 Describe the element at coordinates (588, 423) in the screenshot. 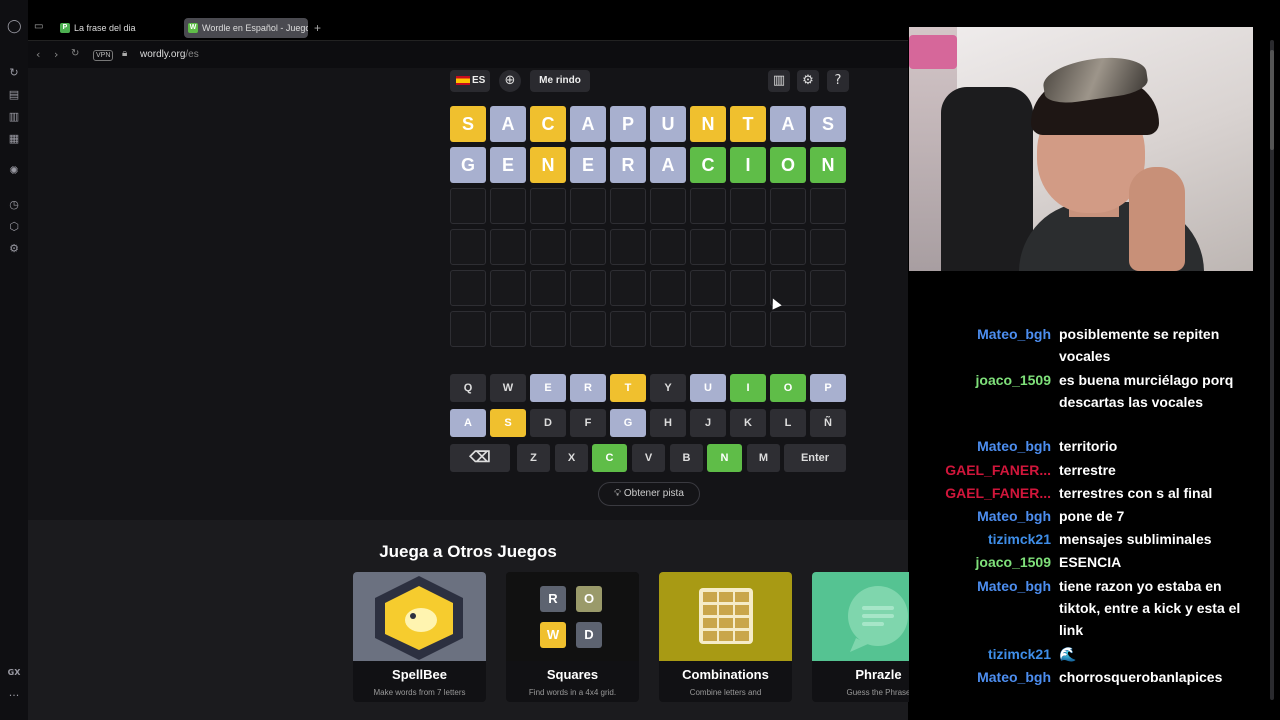

I see `key-f: F` at that location.